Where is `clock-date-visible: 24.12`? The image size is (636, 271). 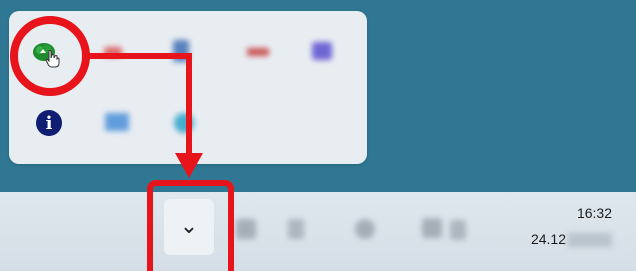
clock-date-visible: 24.12 is located at coordinates (548, 239).